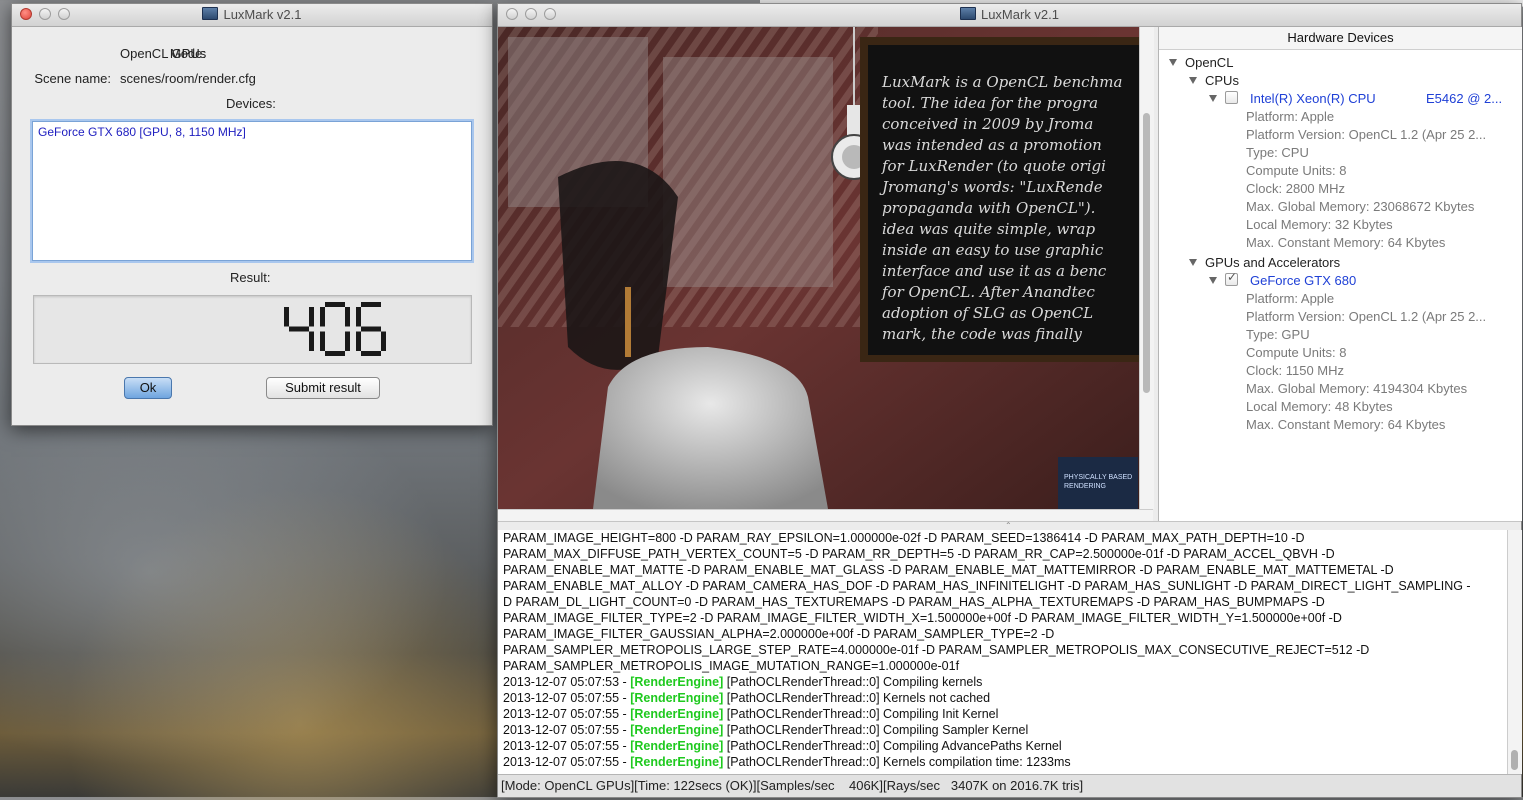  Describe the element at coordinates (1008, 526) in the screenshot. I see `splitter-grip-icon: ⌃` at that location.